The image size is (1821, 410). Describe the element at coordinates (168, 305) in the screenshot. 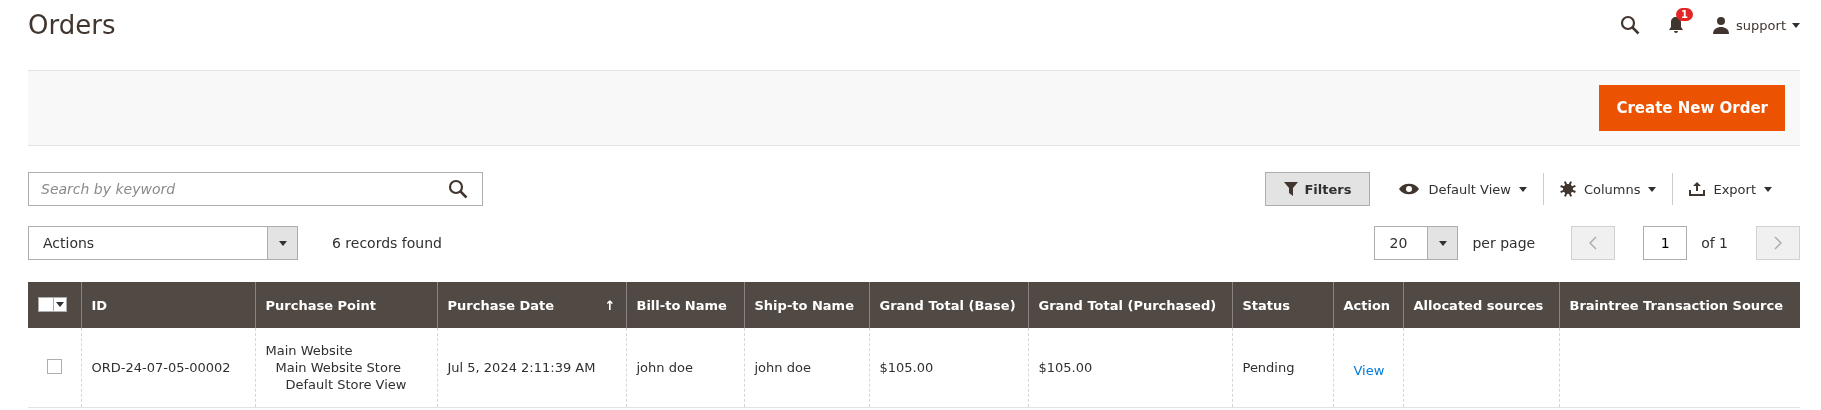

I see `column-header: ID` at that location.